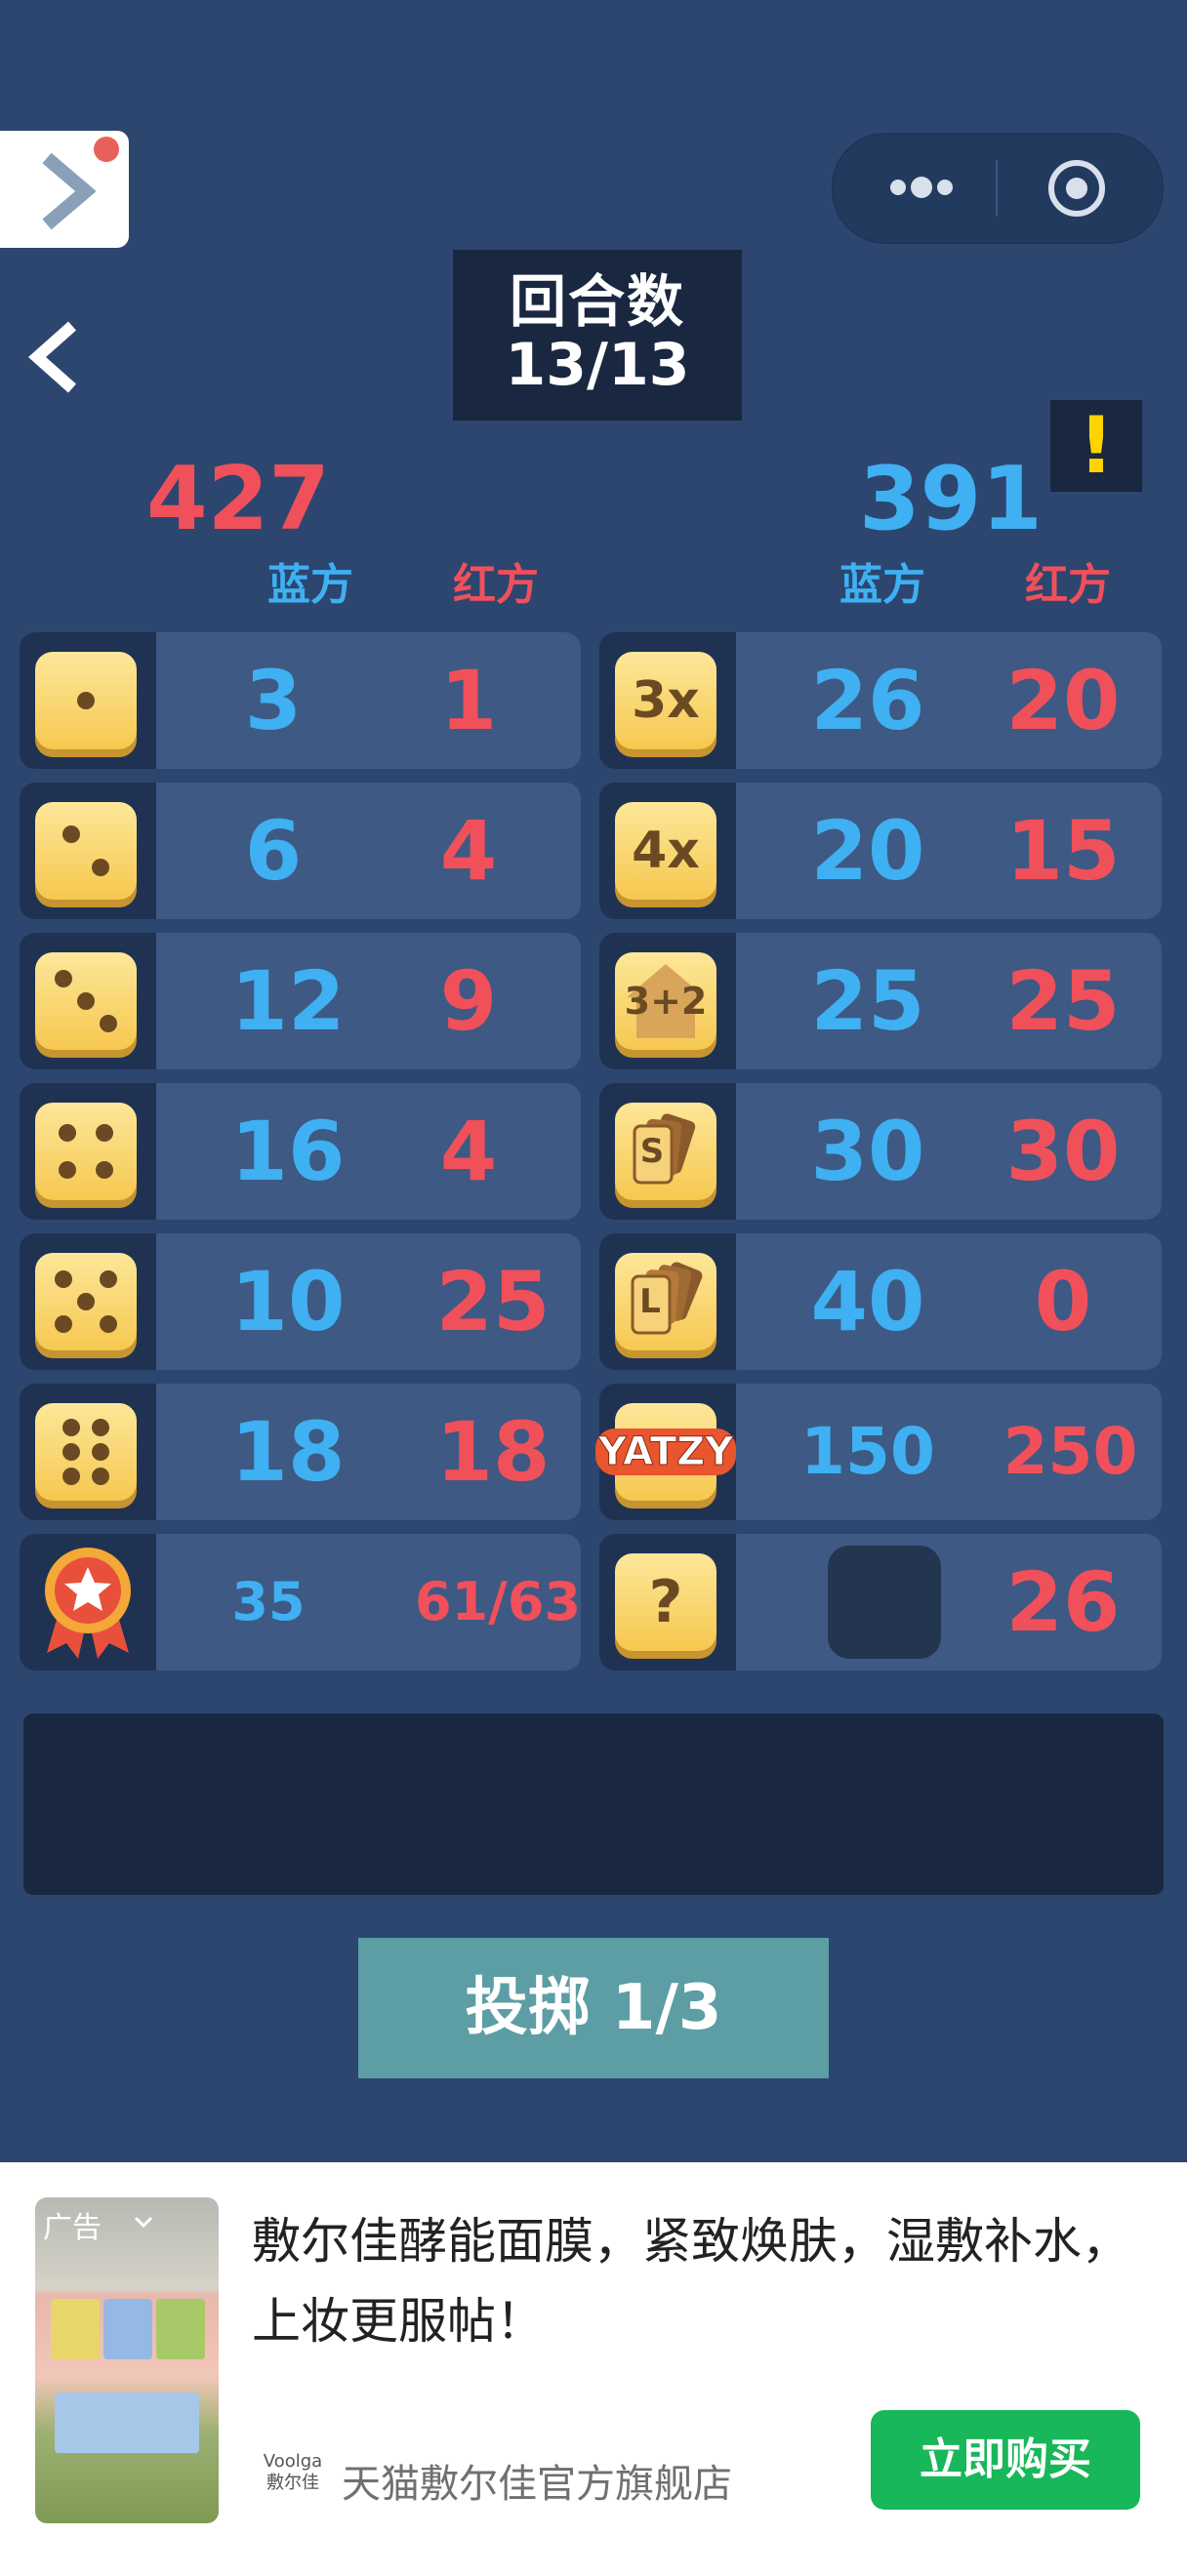  I want to click on total-score-right: 391, so click(951, 499).